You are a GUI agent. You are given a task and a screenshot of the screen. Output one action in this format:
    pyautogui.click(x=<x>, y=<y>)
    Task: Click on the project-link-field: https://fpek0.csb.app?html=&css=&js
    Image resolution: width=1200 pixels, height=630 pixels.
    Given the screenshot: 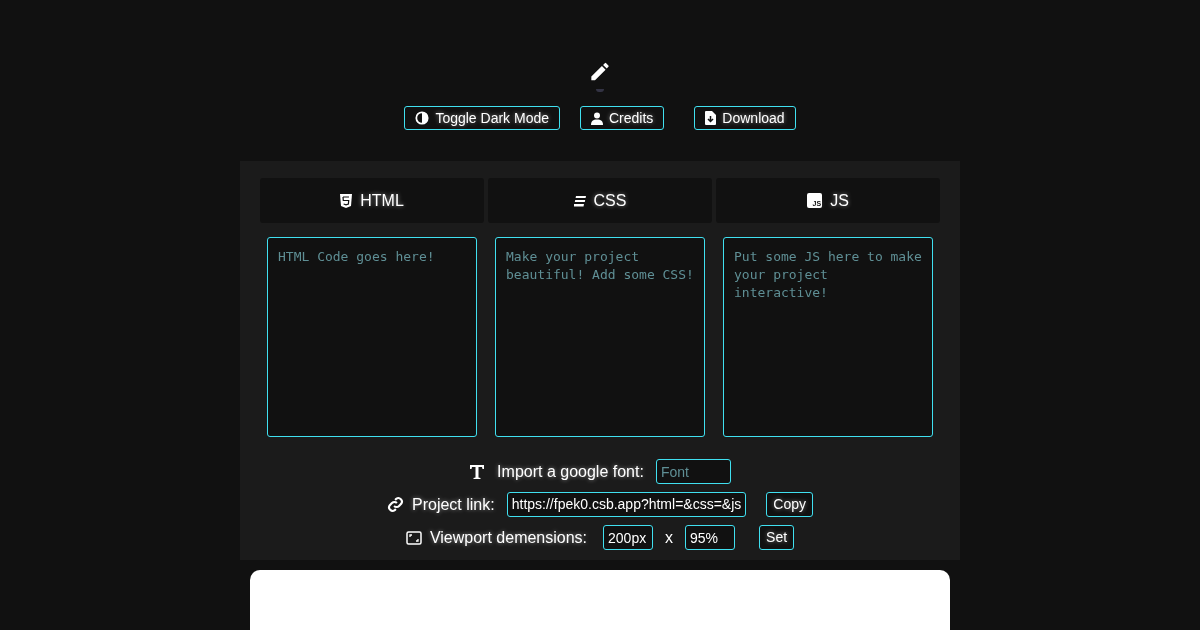 What is the action you would take?
    pyautogui.click(x=626, y=504)
    